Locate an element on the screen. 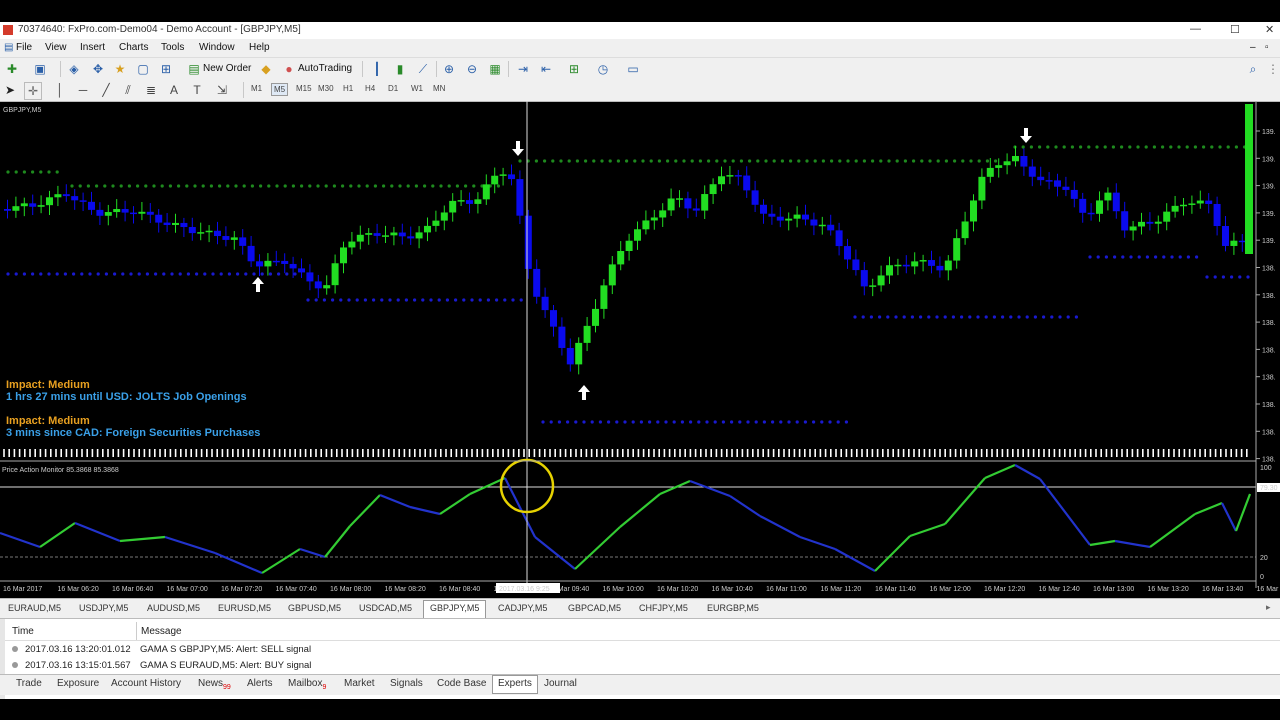  menu-file: File is located at coordinates (24, 47).